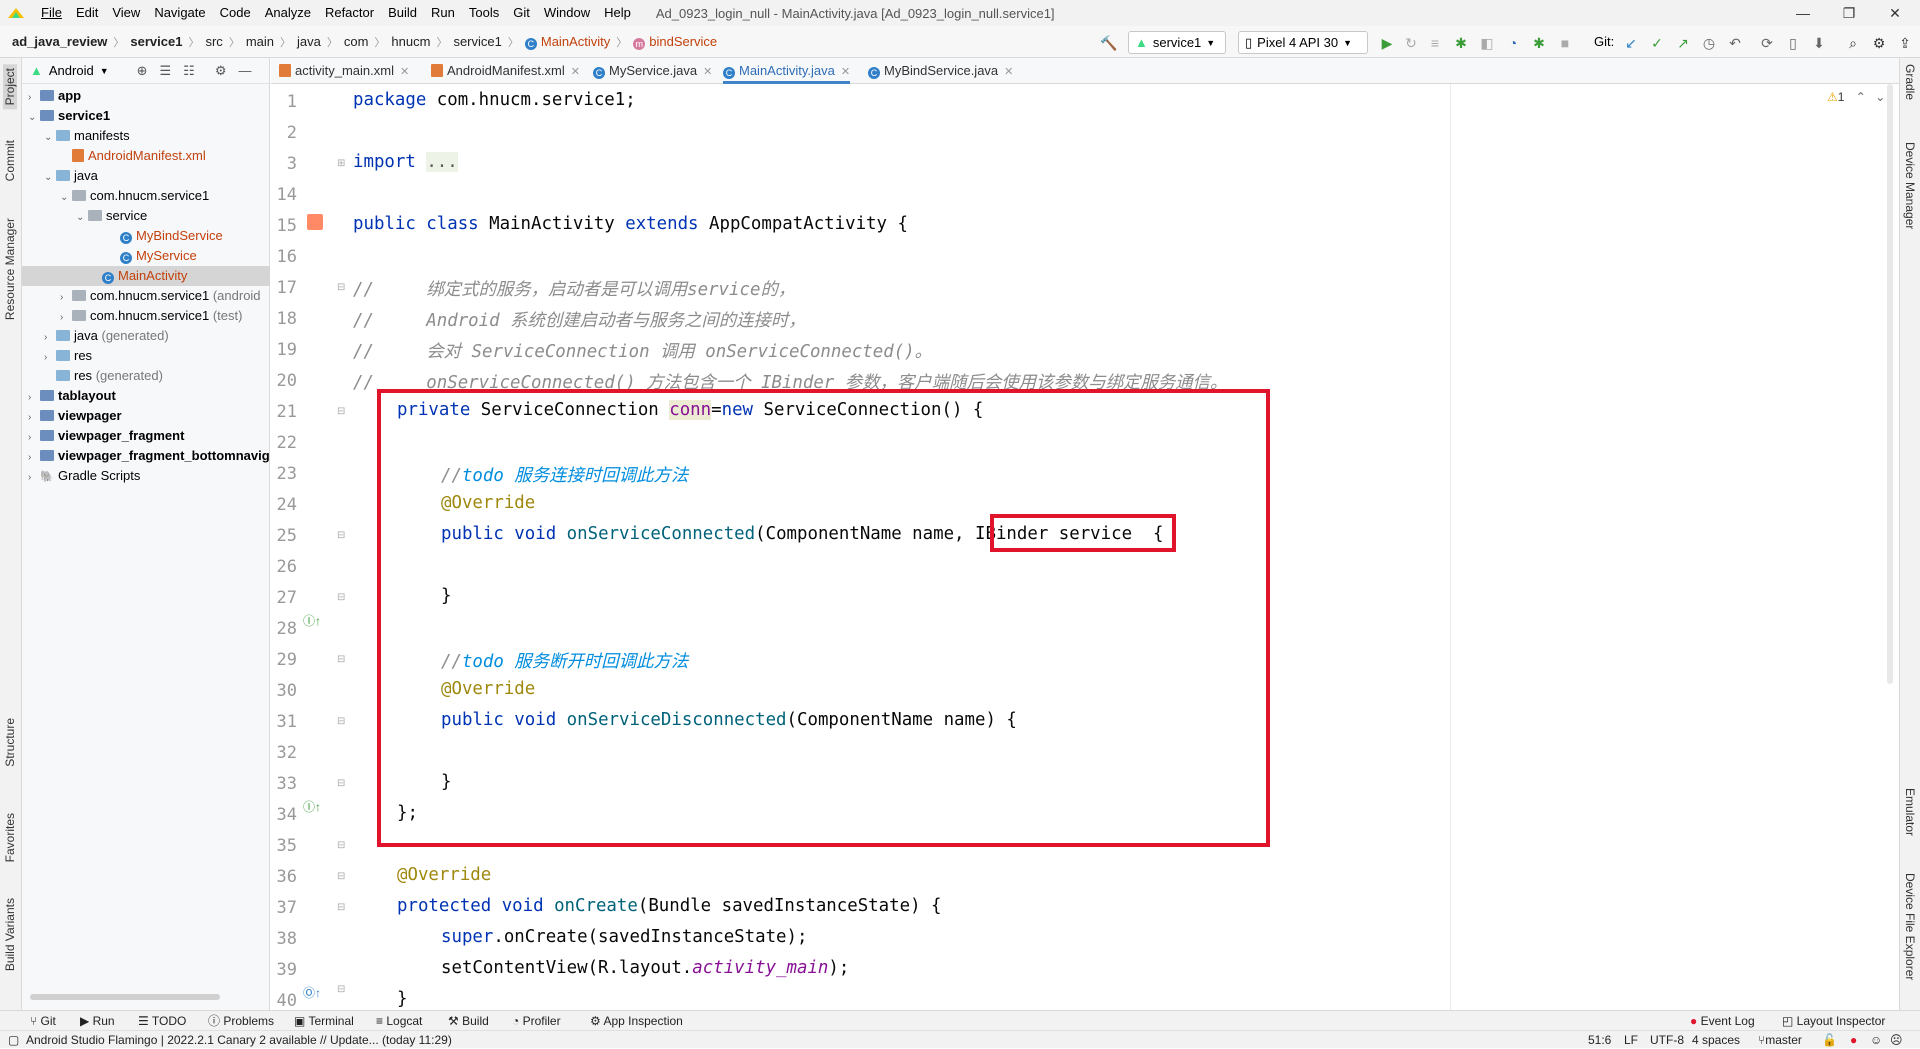 The width and height of the screenshot is (1920, 1049). What do you see at coordinates (146, 236) in the screenshot?
I see `tree-item-mybindservice: C MyBindService` at bounding box center [146, 236].